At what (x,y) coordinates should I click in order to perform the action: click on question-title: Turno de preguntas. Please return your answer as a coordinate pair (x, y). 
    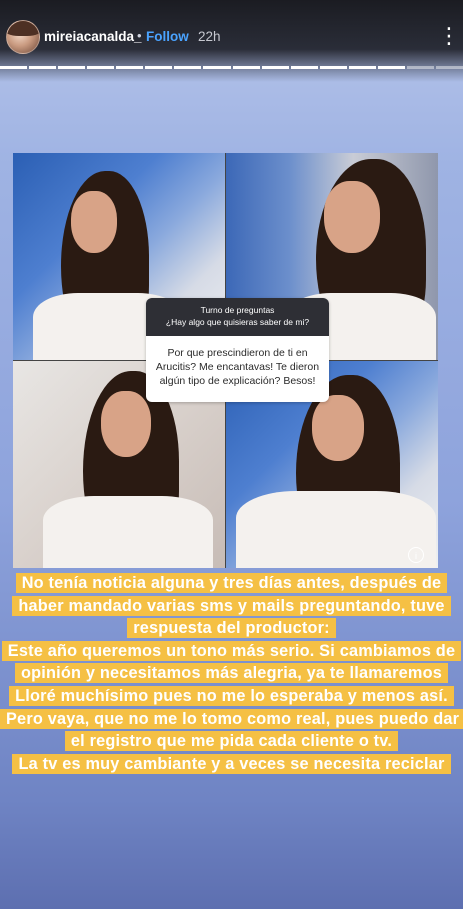
    Looking at the image, I should click on (237, 310).